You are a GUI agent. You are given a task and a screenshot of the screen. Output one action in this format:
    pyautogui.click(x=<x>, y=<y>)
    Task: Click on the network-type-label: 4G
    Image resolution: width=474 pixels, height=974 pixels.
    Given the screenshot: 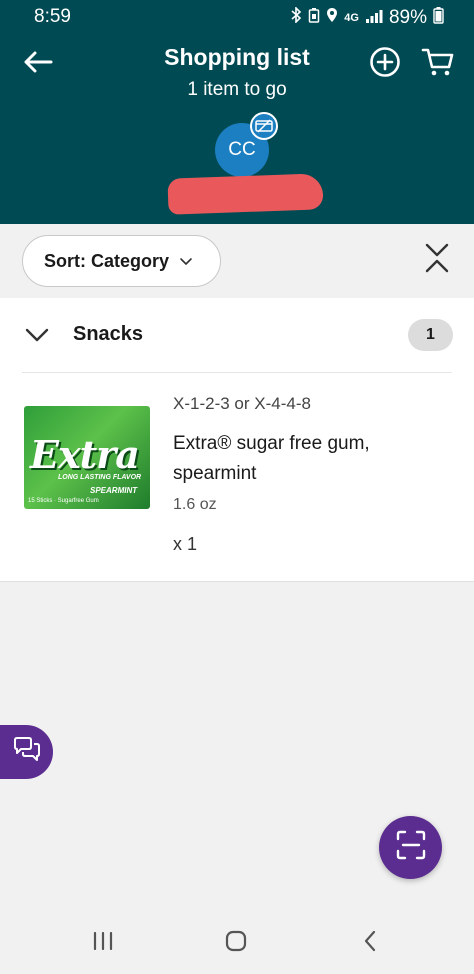 What is the action you would take?
    pyautogui.click(x=351, y=17)
    